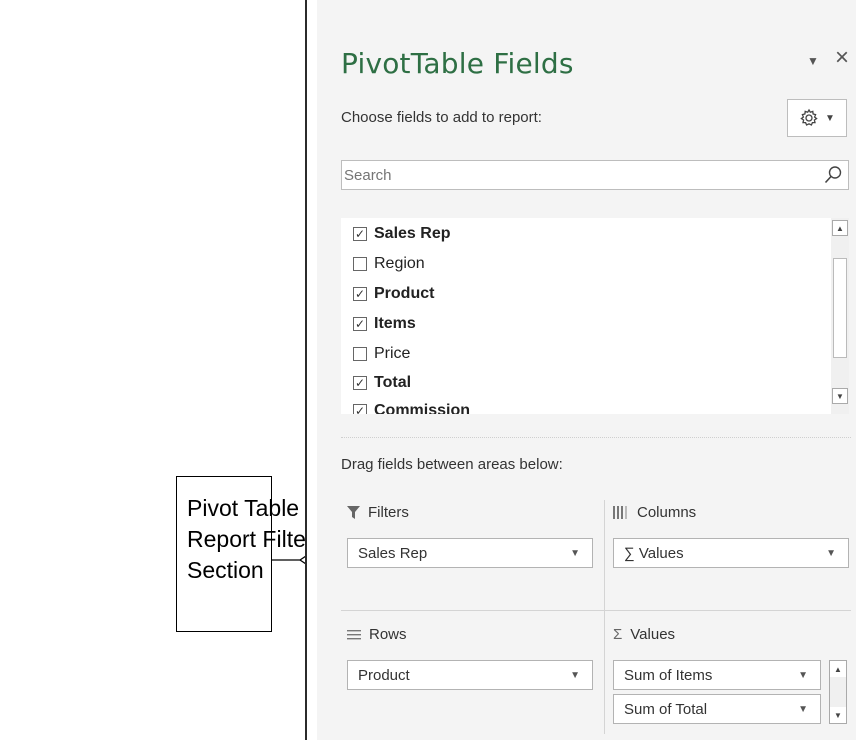 This screenshot has height=740, width=856. Describe the element at coordinates (620, 512) in the screenshot. I see `columns-icon` at that location.